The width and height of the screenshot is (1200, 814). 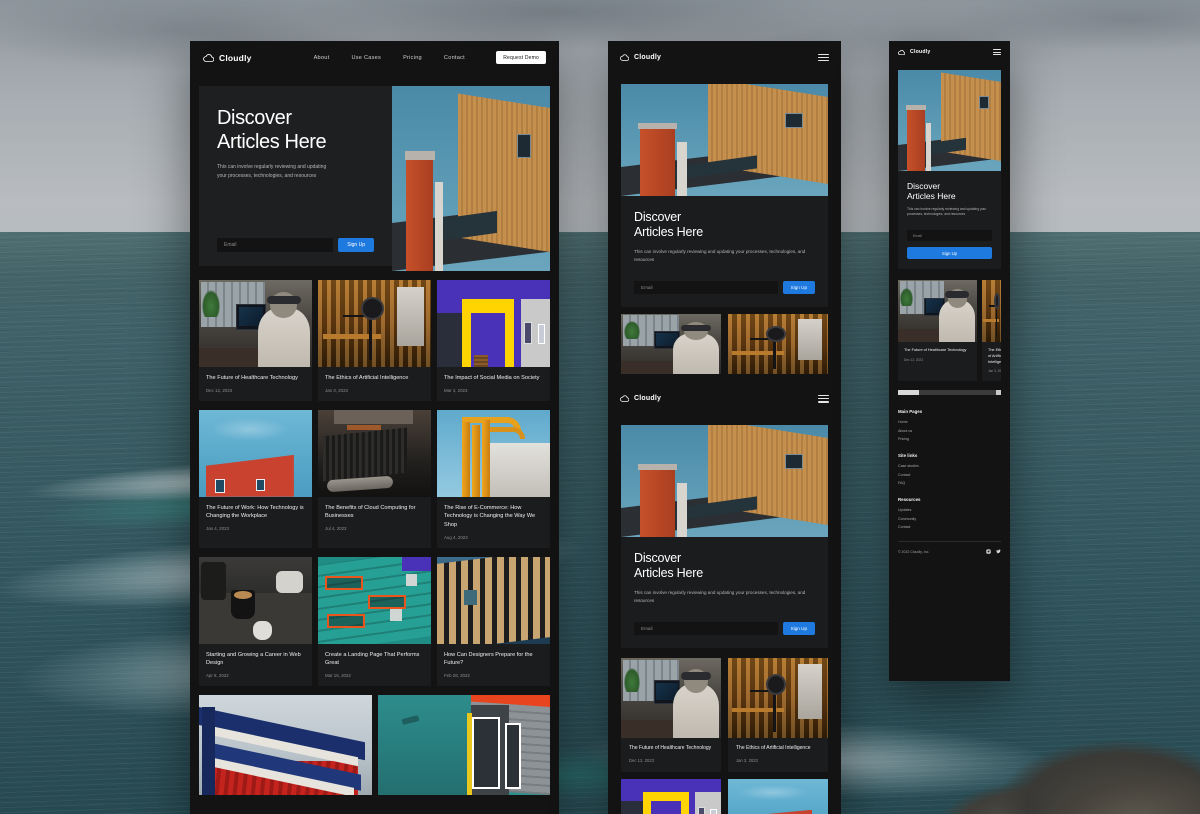 What do you see at coordinates (949, 422) in the screenshot?
I see `footer-link-home: Home` at bounding box center [949, 422].